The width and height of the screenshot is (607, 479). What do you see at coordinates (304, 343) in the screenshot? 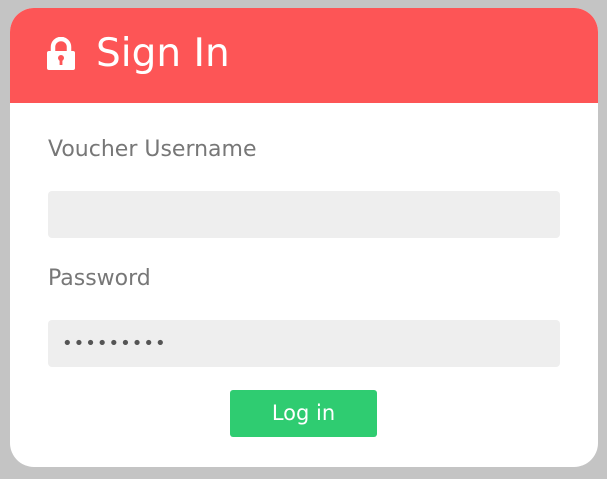
I see `password-input` at bounding box center [304, 343].